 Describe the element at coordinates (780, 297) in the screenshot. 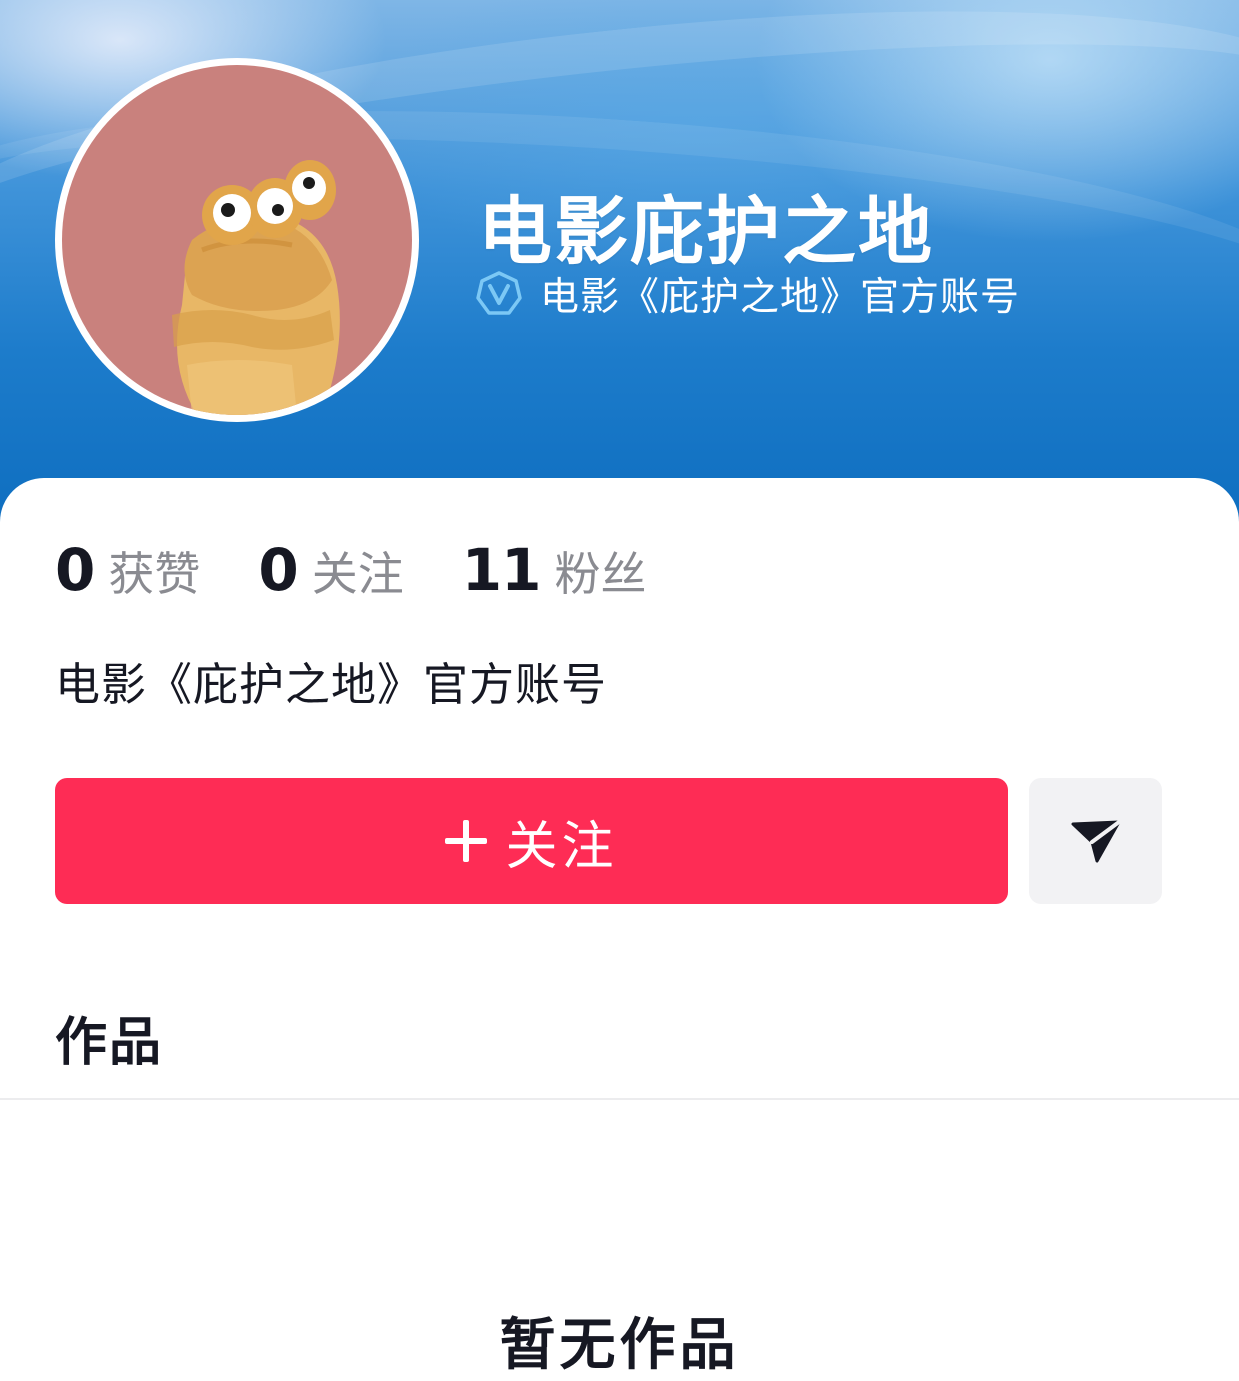

I see `verified-description: 电影《庇护之地》官方账号` at that location.